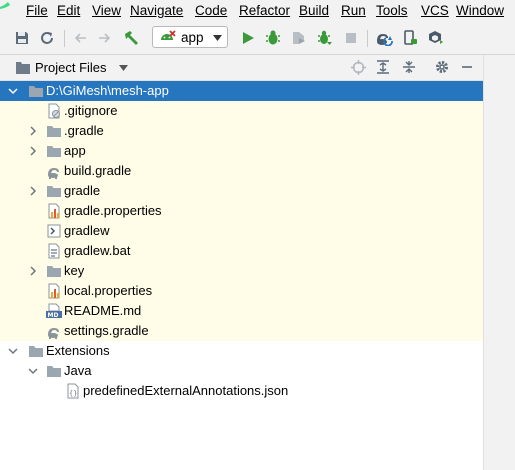  I want to click on gear-icon, so click(442, 67).